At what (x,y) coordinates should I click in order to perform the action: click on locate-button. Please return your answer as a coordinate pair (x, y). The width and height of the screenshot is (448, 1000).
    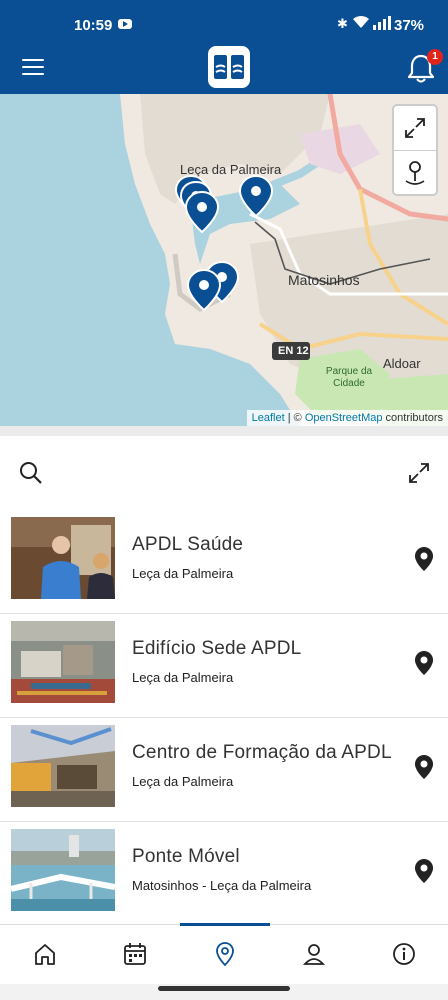
    Looking at the image, I should click on (415, 172).